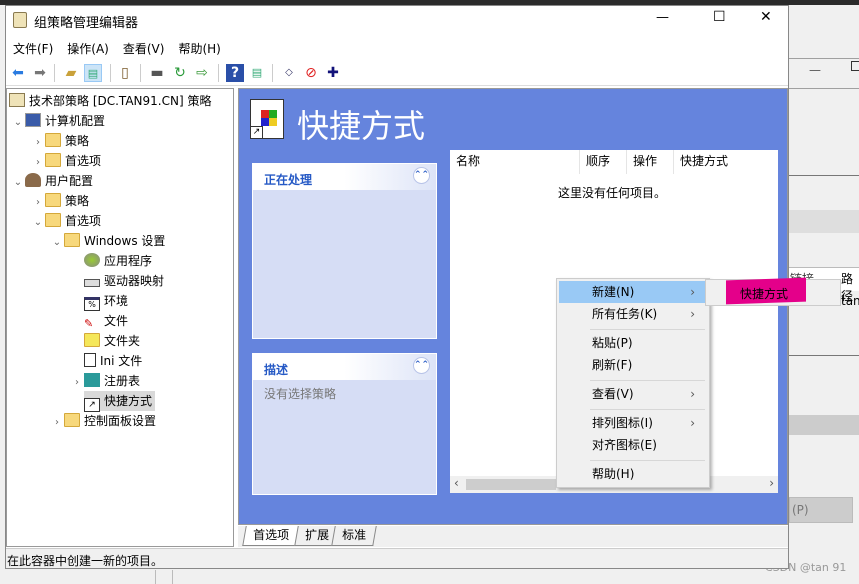  I want to click on tree-environment: % 环境, so click(106, 301).